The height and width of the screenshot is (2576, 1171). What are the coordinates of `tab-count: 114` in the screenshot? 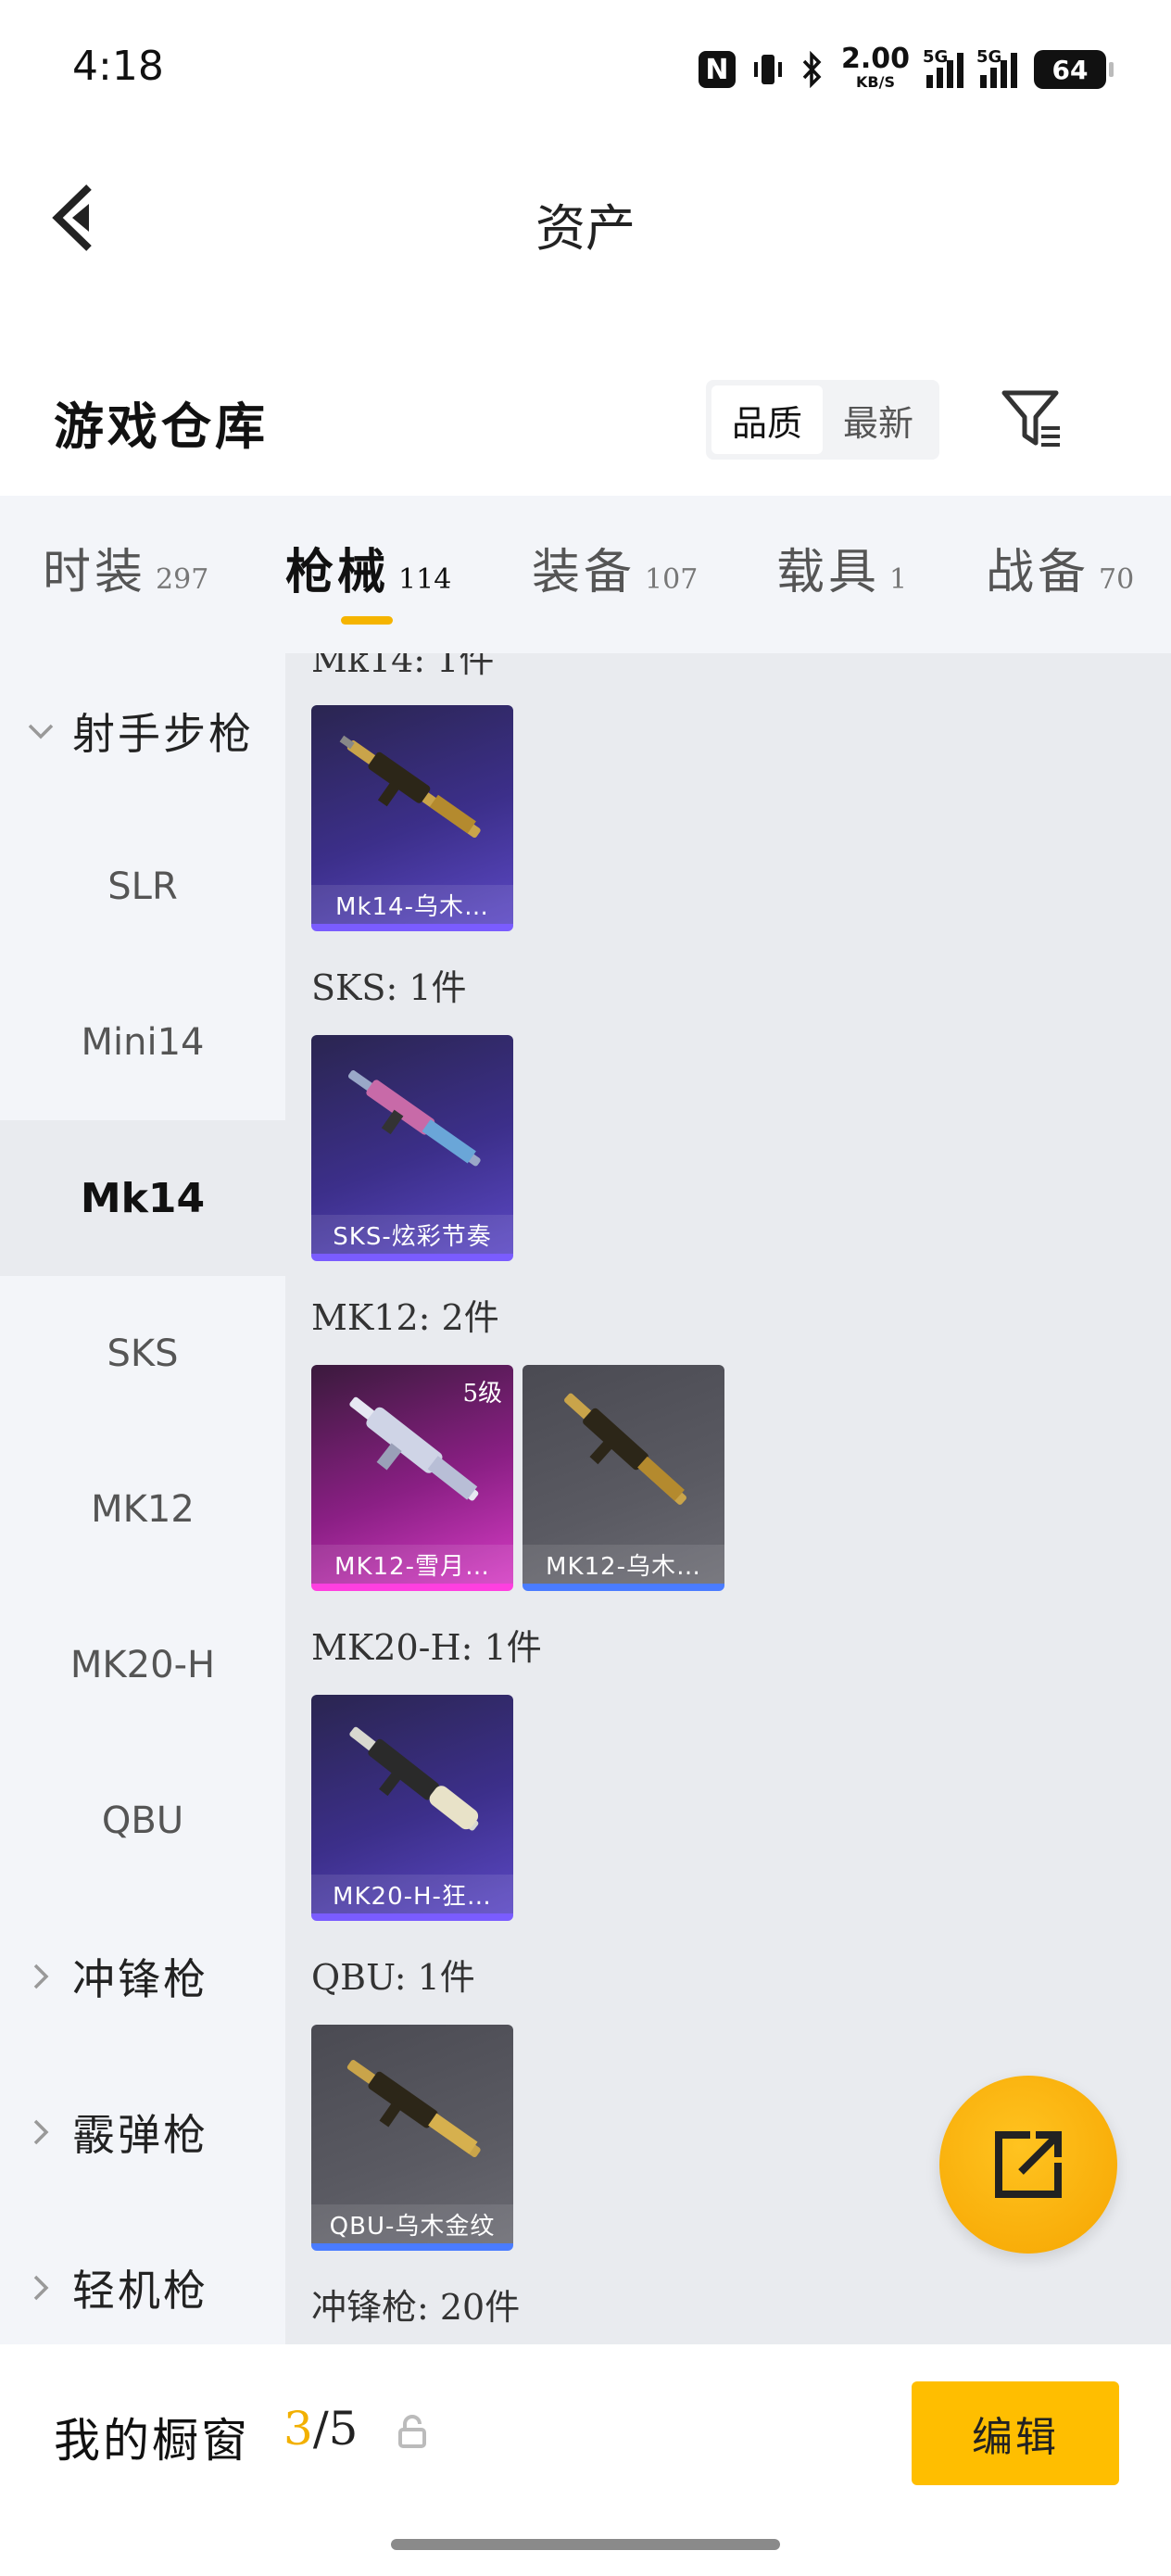 It's located at (425, 579).